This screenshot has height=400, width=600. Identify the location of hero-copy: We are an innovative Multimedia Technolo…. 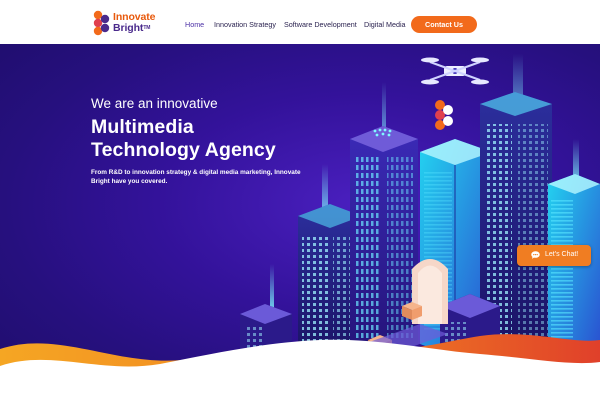
(196, 141).